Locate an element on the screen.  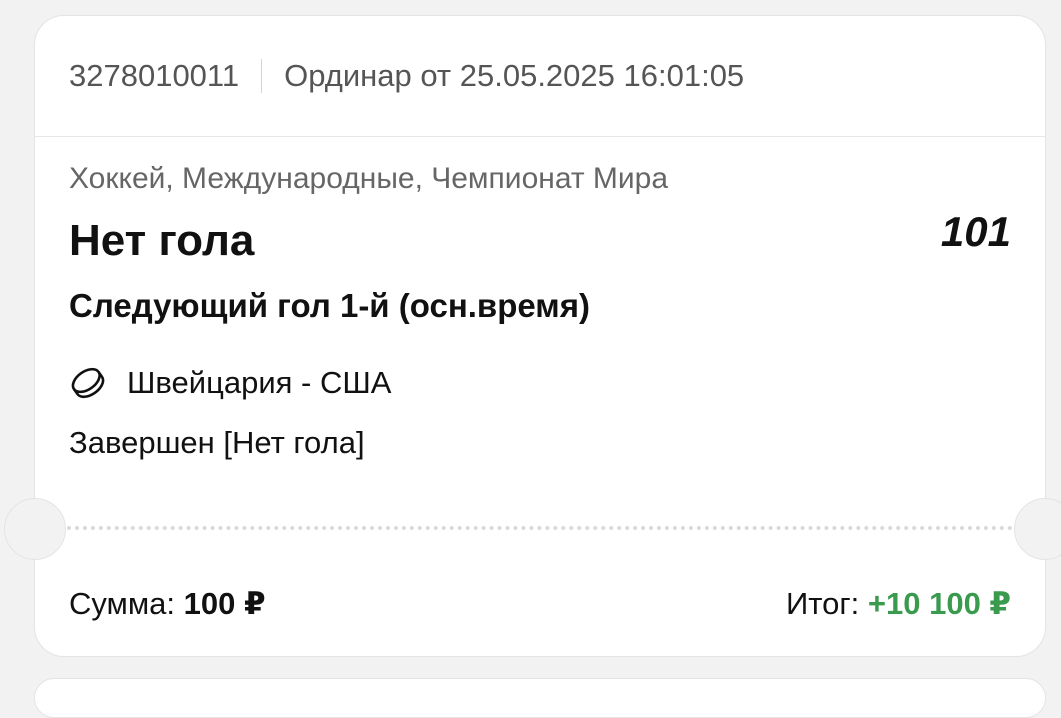
ticket-perforation is located at coordinates (540, 528).